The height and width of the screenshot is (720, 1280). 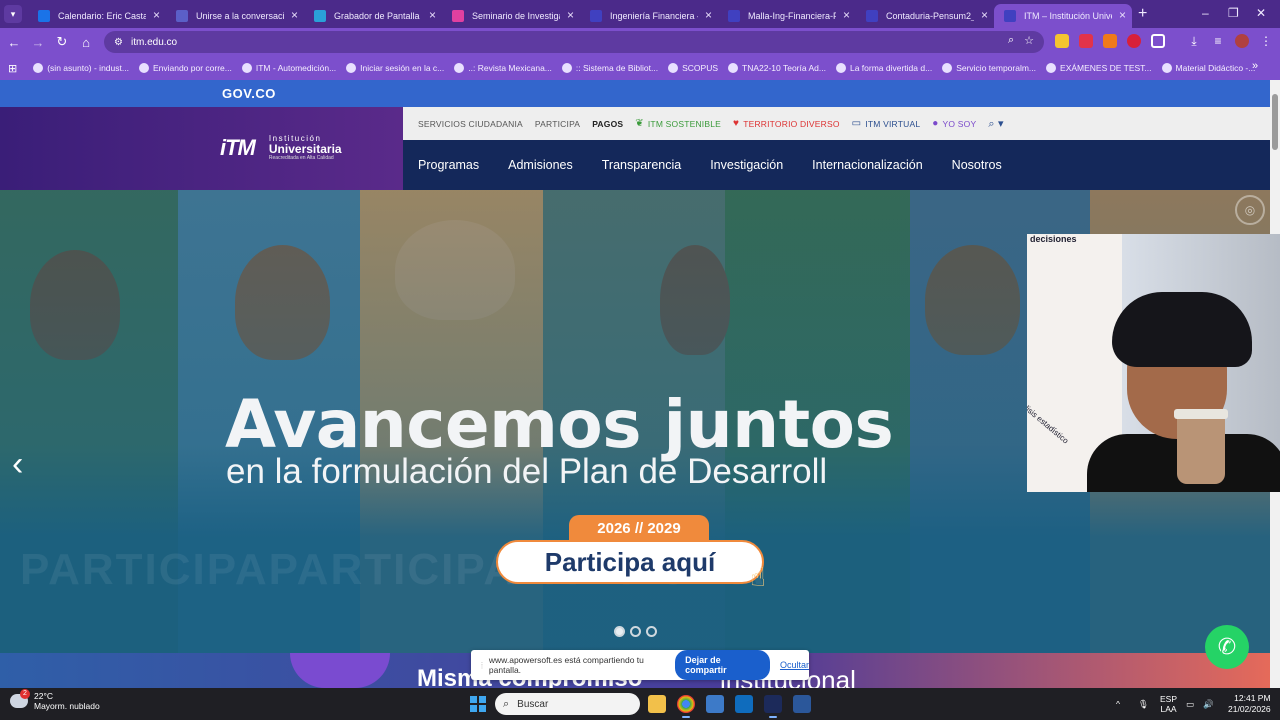 I want to click on bookmark-item: SCOPUS, so click(x=693, y=68).